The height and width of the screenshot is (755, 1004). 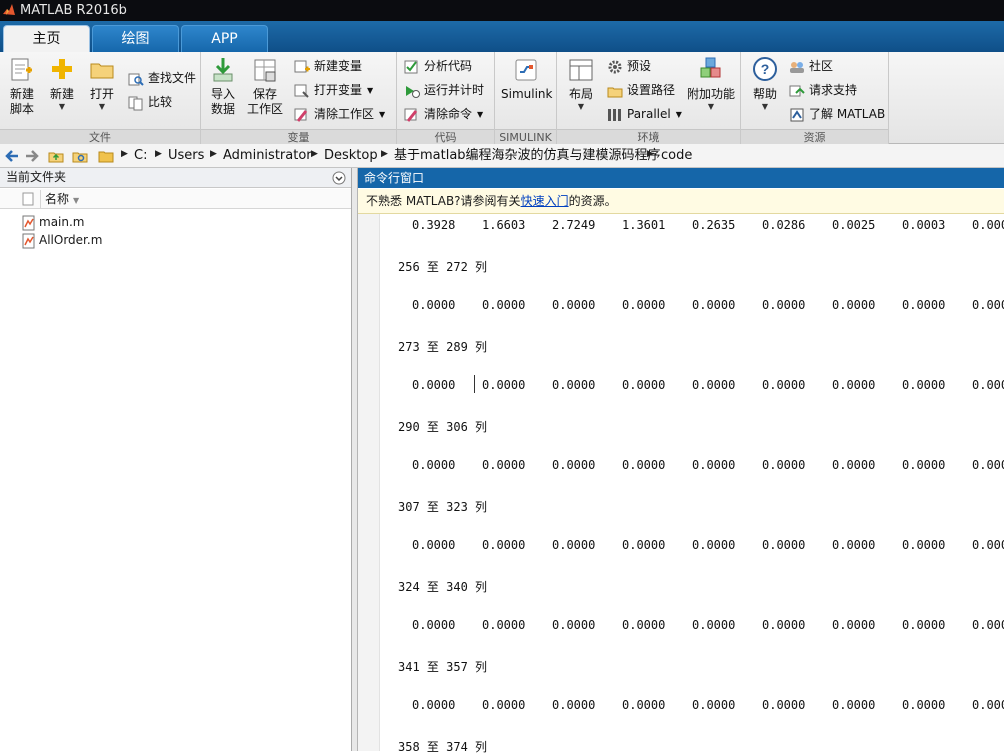 I want to click on open-variable-label: 打开变量, so click(x=338, y=90).